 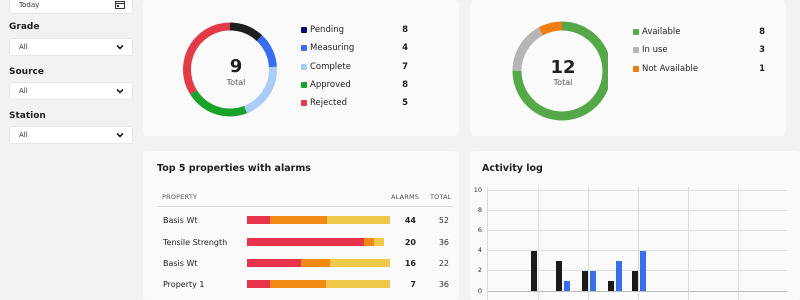 I want to click on property-name: Basis Wt, so click(x=180, y=263).